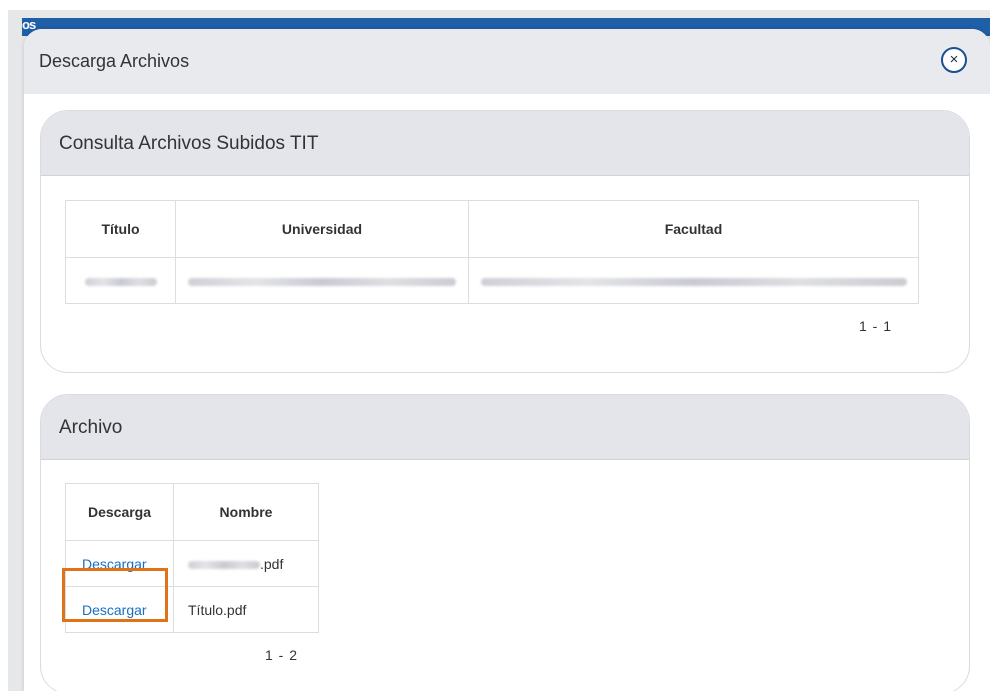 This screenshot has width=990, height=691. What do you see at coordinates (282, 655) in the screenshot?
I see `pagination-info: 1 - 2` at bounding box center [282, 655].